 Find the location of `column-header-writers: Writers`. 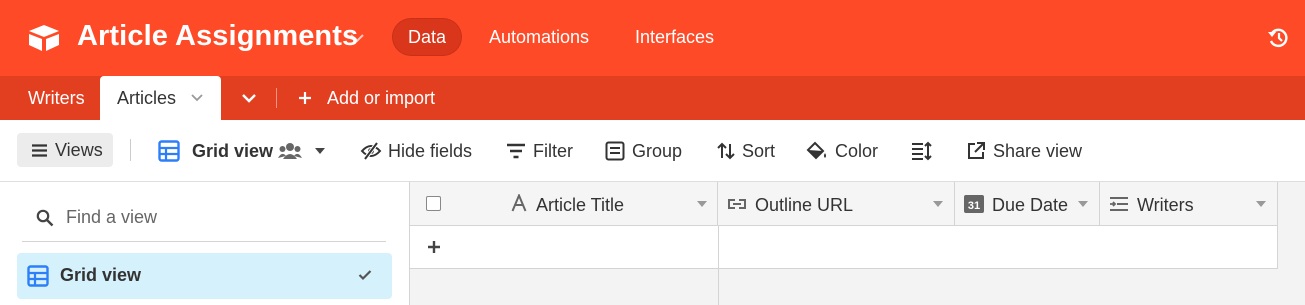

column-header-writers: Writers is located at coordinates (1189, 204).